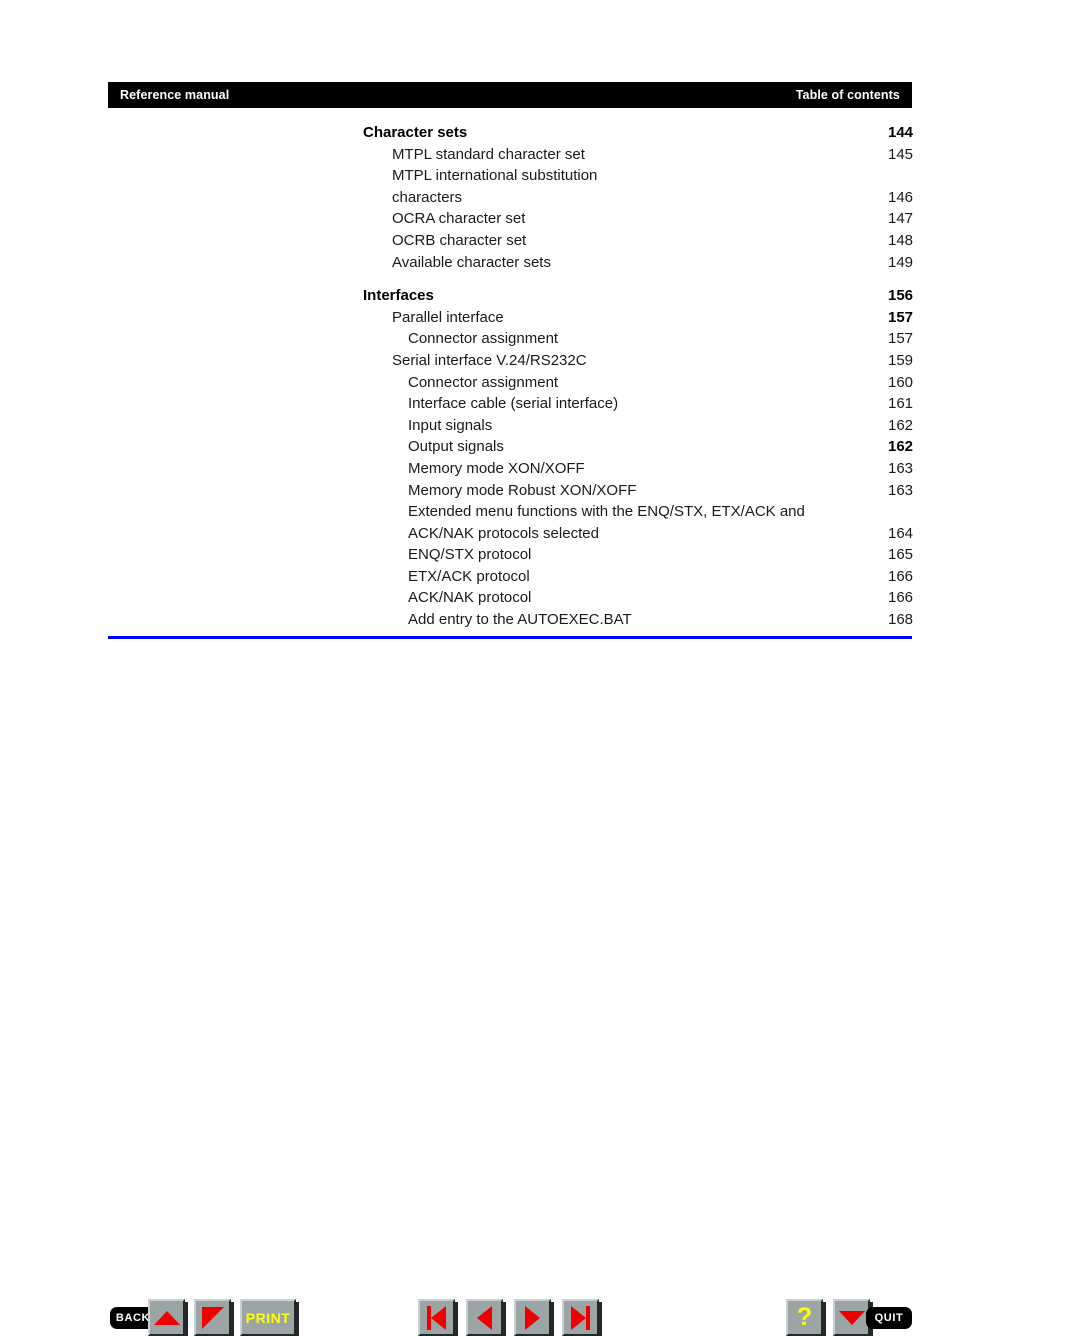 The height and width of the screenshot is (1336, 1080). I want to click on toc-entry: MTPL international substitution, so click(510, 176).